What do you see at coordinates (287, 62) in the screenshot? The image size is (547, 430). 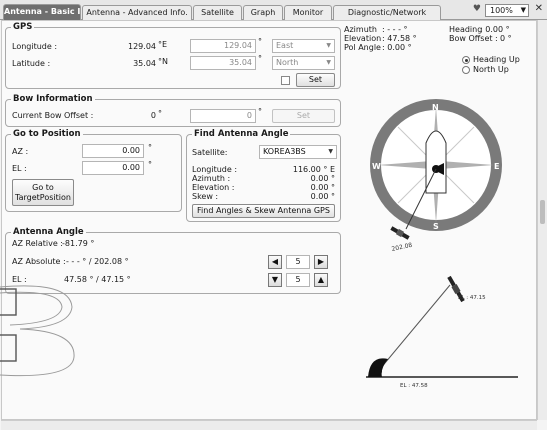 I see `latitude-direction-value: North` at bounding box center [287, 62].